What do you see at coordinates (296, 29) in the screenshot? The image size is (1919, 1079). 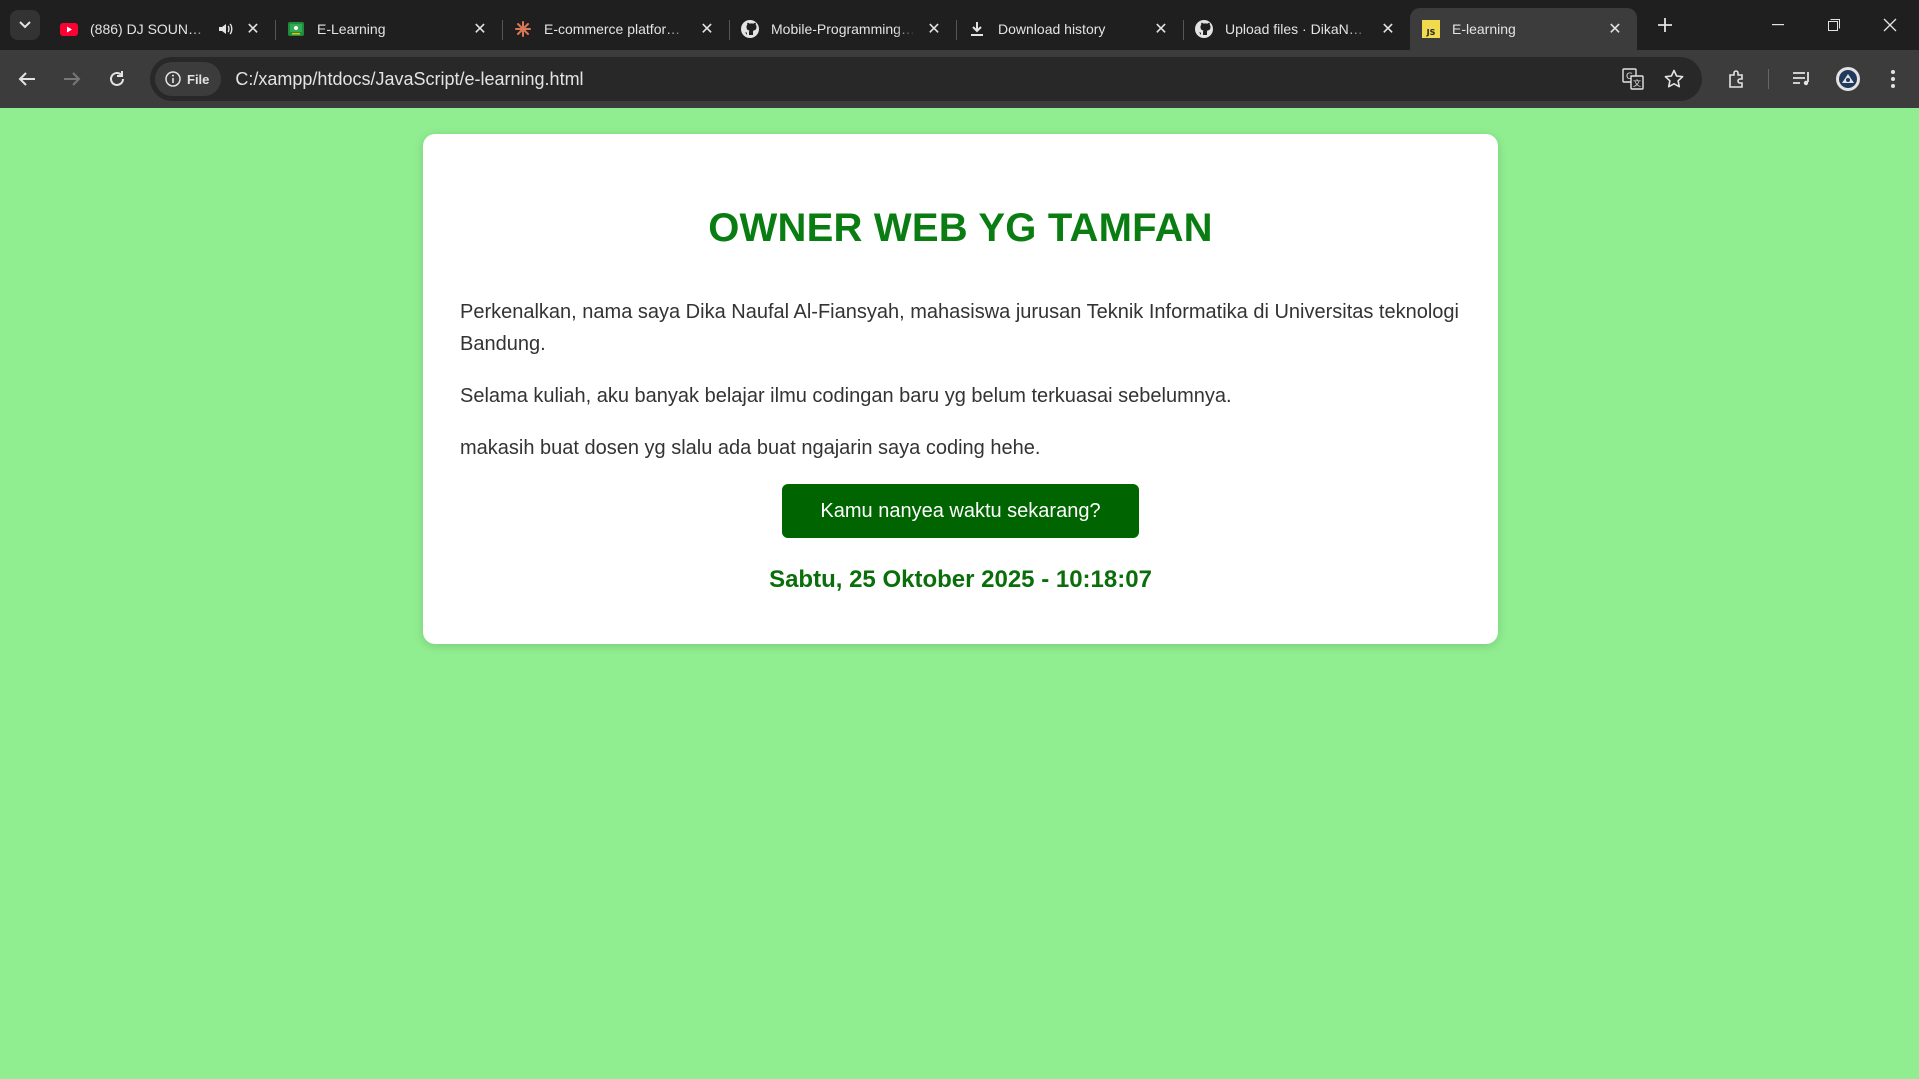 I see `classroom-icon` at bounding box center [296, 29].